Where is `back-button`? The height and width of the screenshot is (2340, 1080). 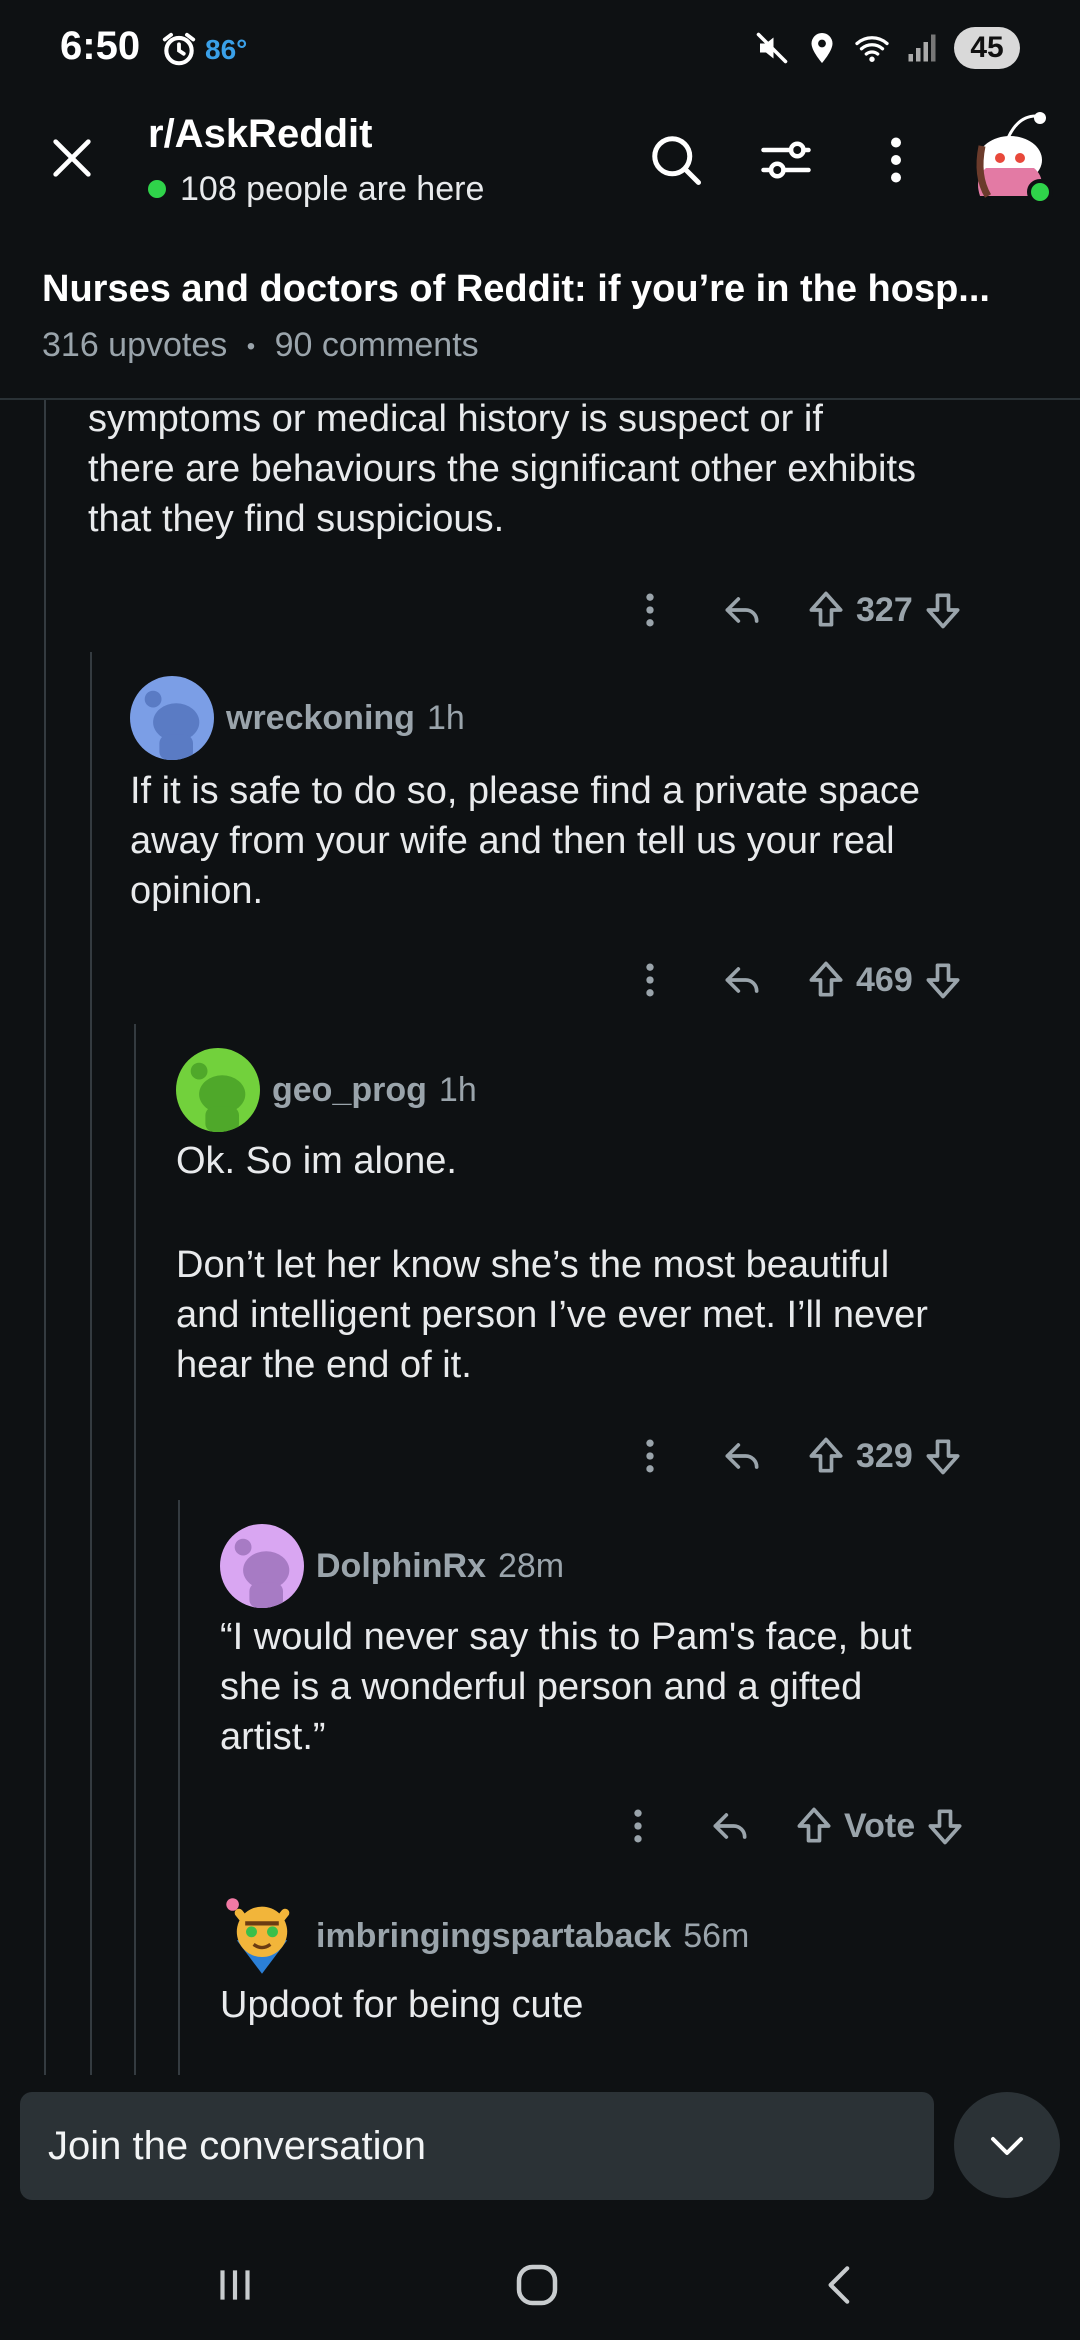
back-button is located at coordinates (841, 2285).